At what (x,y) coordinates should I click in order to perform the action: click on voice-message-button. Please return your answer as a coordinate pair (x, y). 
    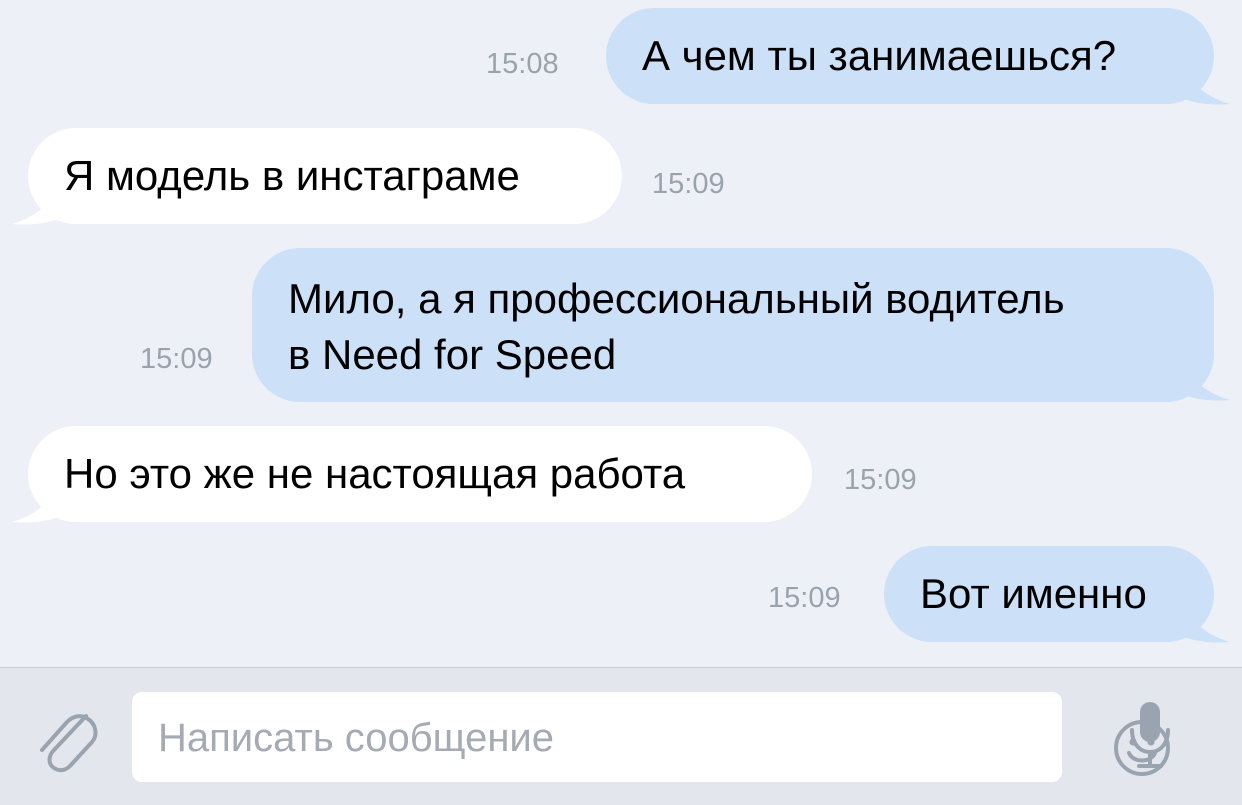
    Looking at the image, I should click on (1150, 736).